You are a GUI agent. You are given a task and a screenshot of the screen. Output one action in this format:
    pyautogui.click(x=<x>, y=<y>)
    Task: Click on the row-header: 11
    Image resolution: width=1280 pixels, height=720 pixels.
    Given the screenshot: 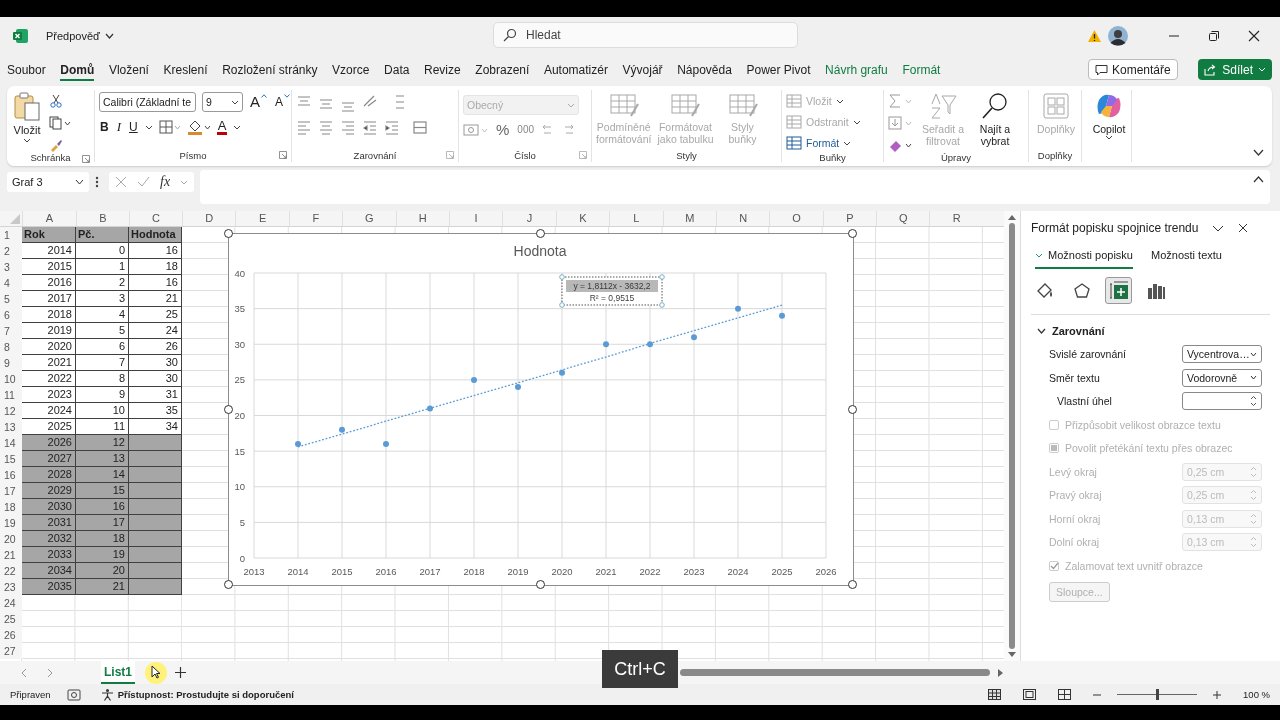 What is the action you would take?
    pyautogui.click(x=11, y=395)
    